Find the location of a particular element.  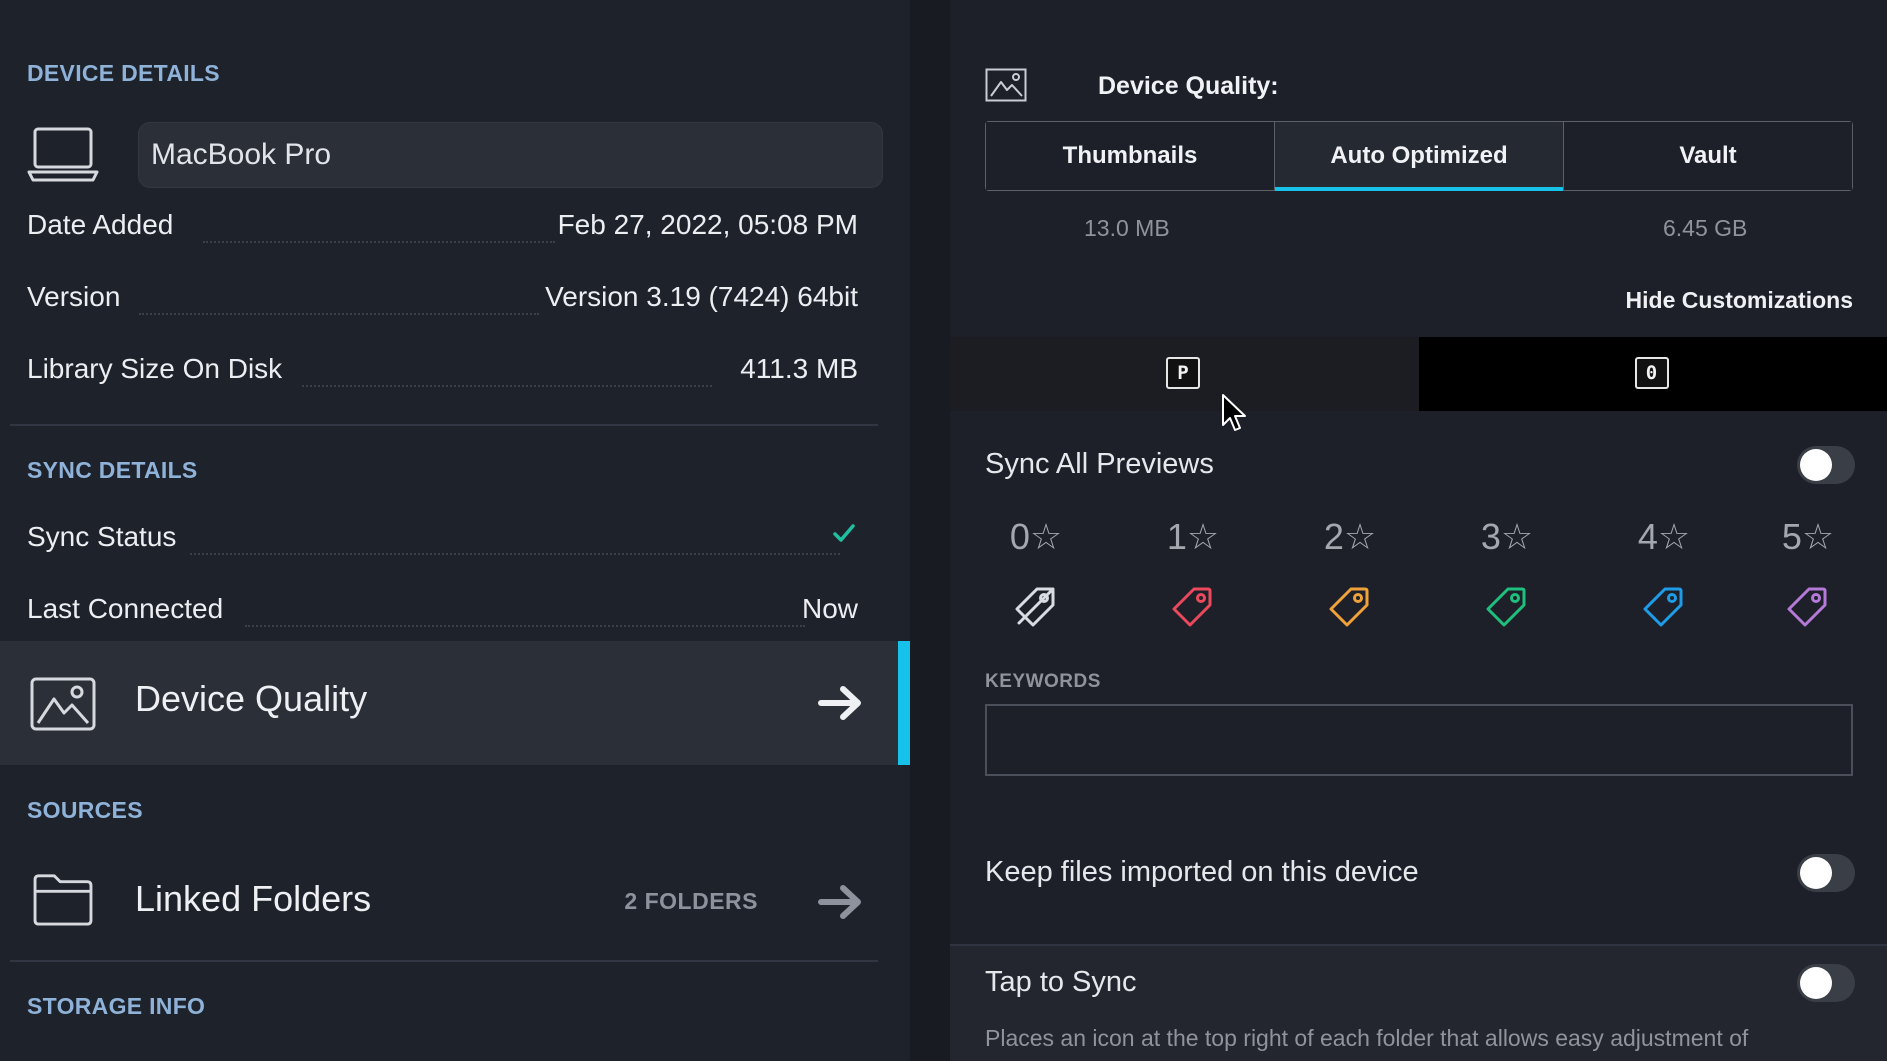

thumbnails-size: 13.0 MB is located at coordinates (1127, 228).